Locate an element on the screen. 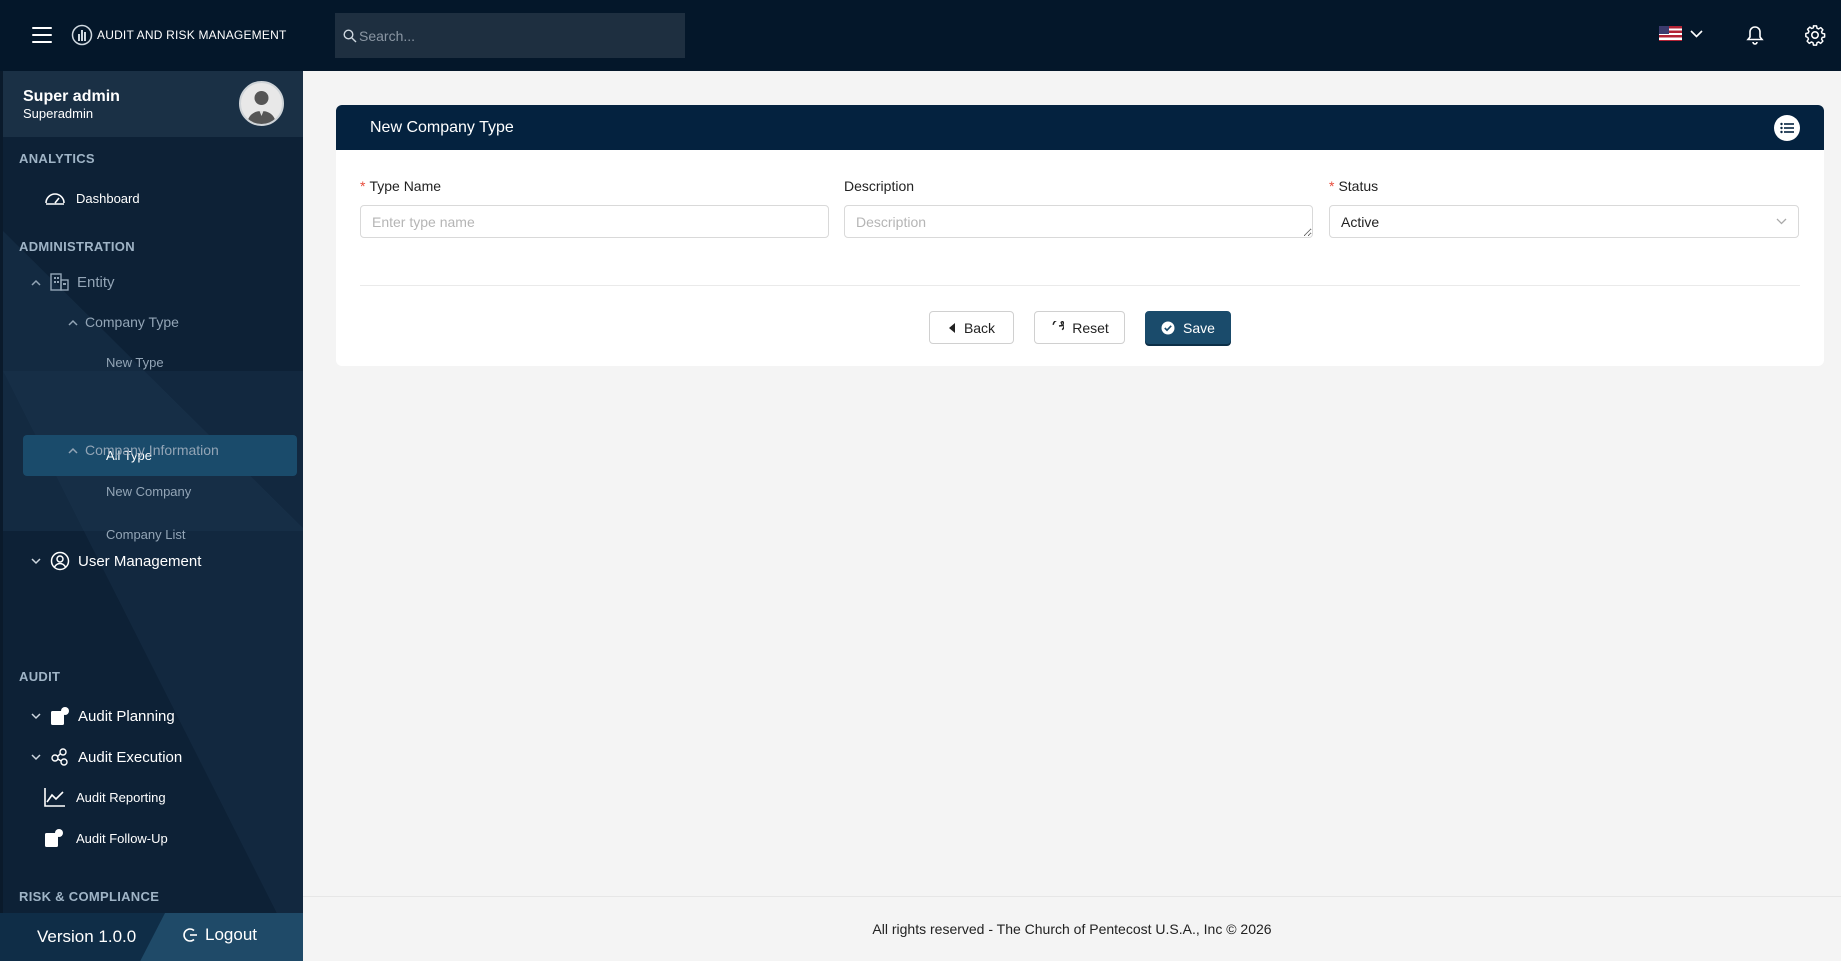 Image resolution: width=1841 pixels, height=961 pixels. app-title: AUDIT AND RISK MANAGEMENT is located at coordinates (192, 35).